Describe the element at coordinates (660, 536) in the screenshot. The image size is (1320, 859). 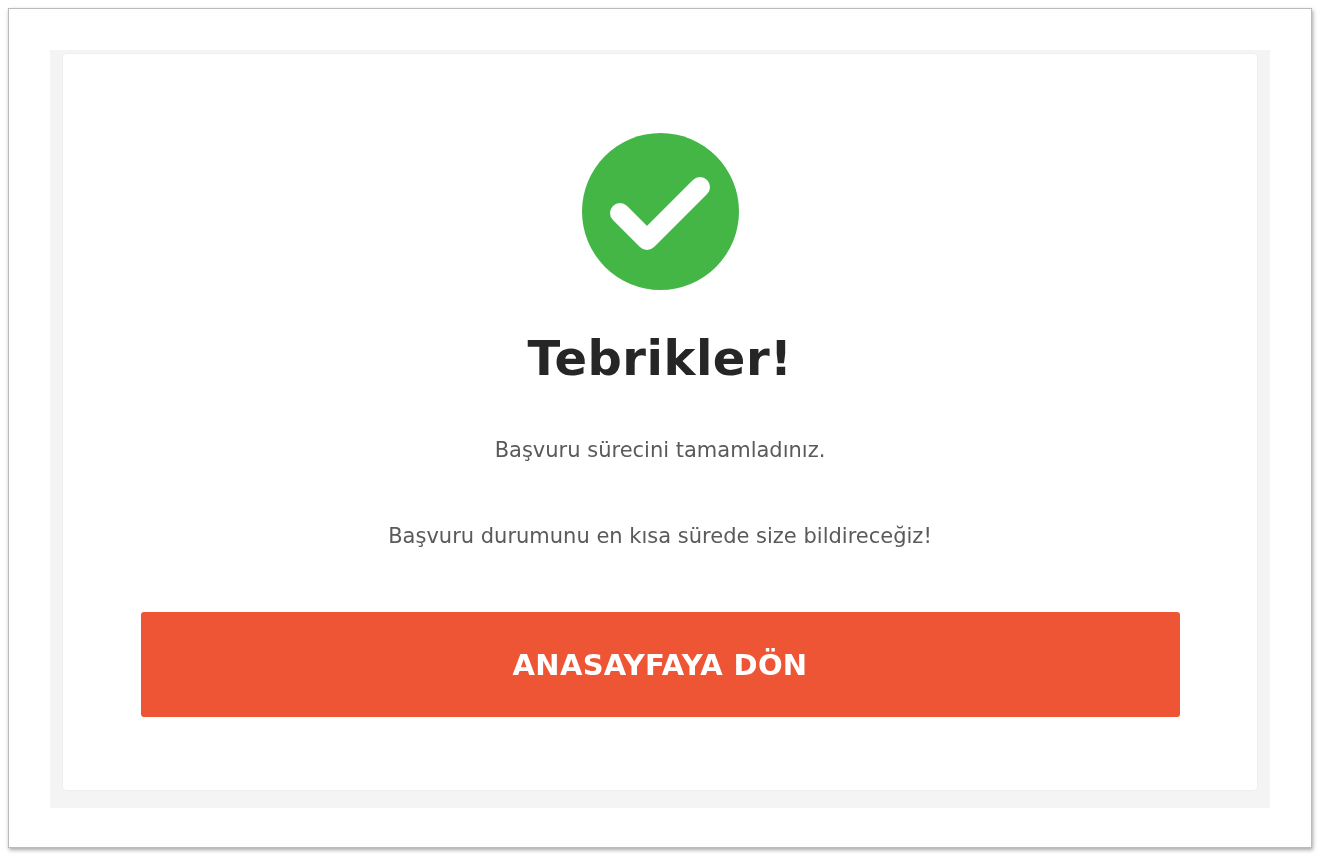
I see `message: Başvuru durumunu en kısa sürede size bildireceğiz!` at that location.